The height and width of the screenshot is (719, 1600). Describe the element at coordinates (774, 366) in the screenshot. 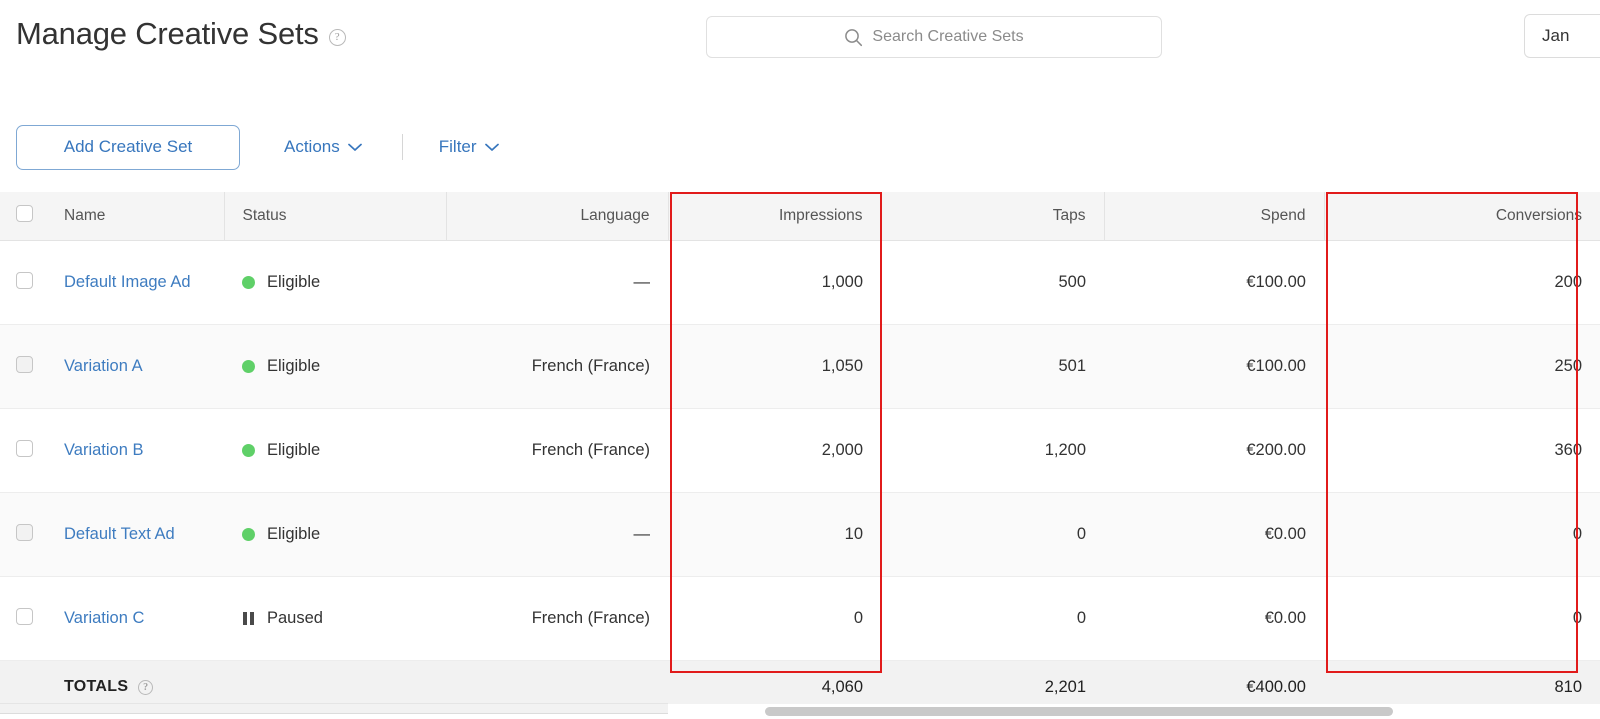

I see `cell-impressions: 1,050` at that location.